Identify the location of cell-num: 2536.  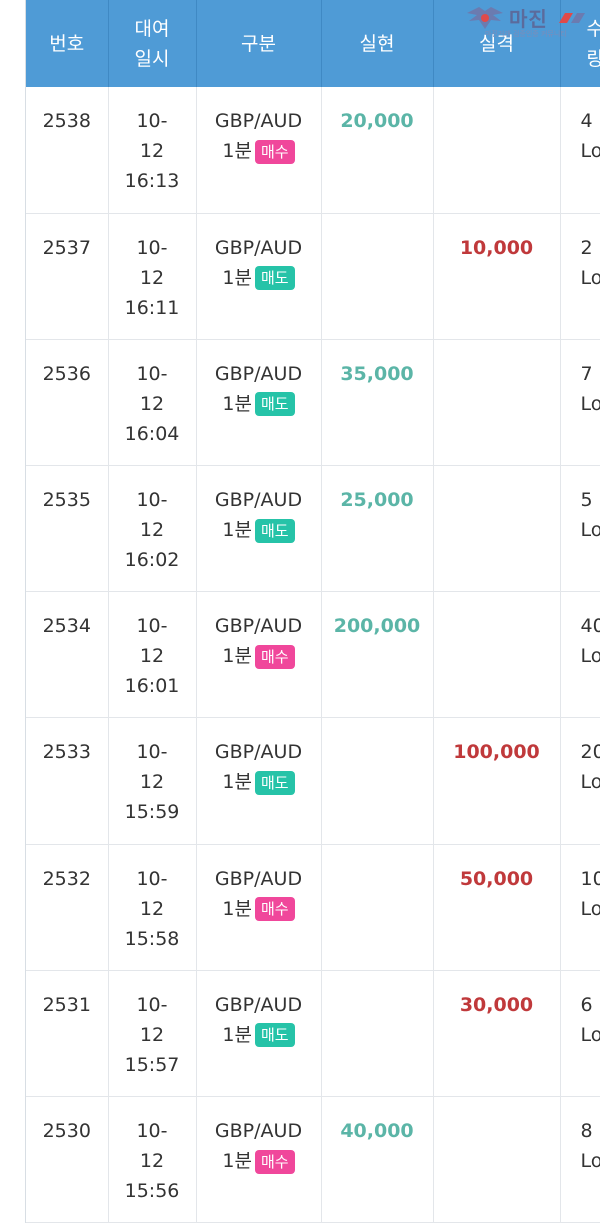
(67, 403).